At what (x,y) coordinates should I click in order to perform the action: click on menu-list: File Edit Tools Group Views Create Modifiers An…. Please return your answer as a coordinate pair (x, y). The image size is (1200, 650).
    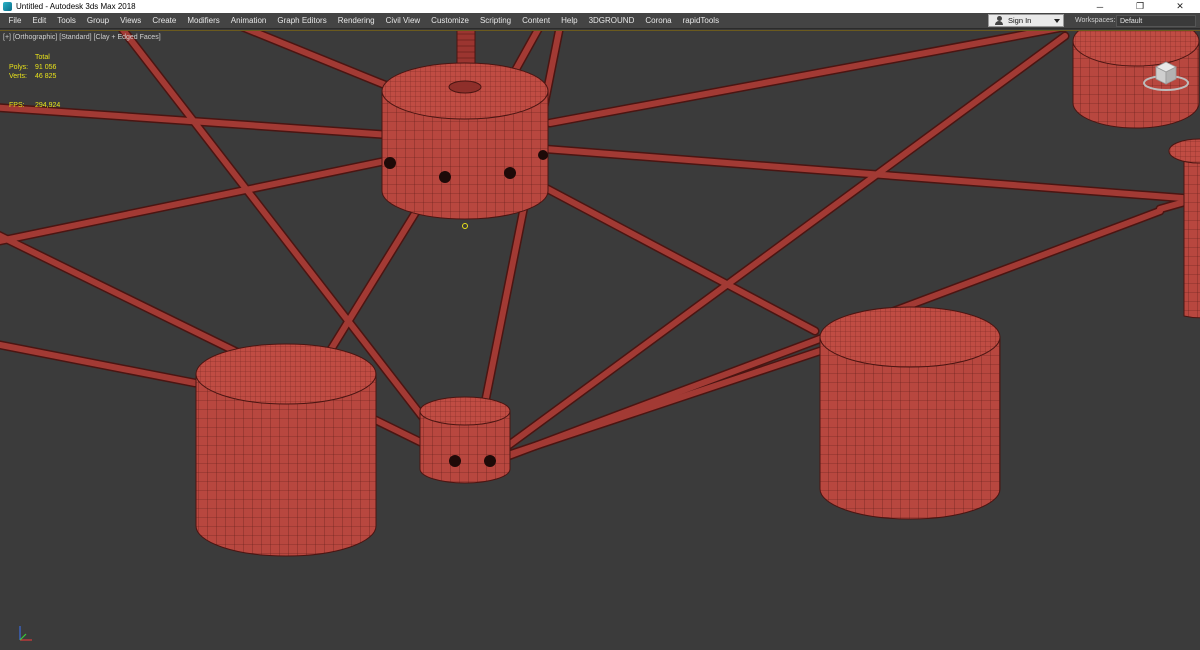
    Looking at the image, I should click on (362, 21).